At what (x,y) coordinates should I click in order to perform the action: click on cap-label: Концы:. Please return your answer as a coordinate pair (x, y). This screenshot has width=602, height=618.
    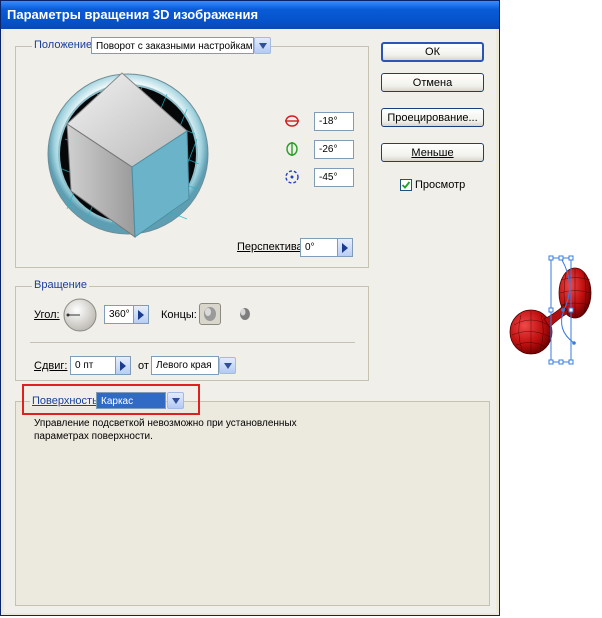
    Looking at the image, I should click on (179, 315).